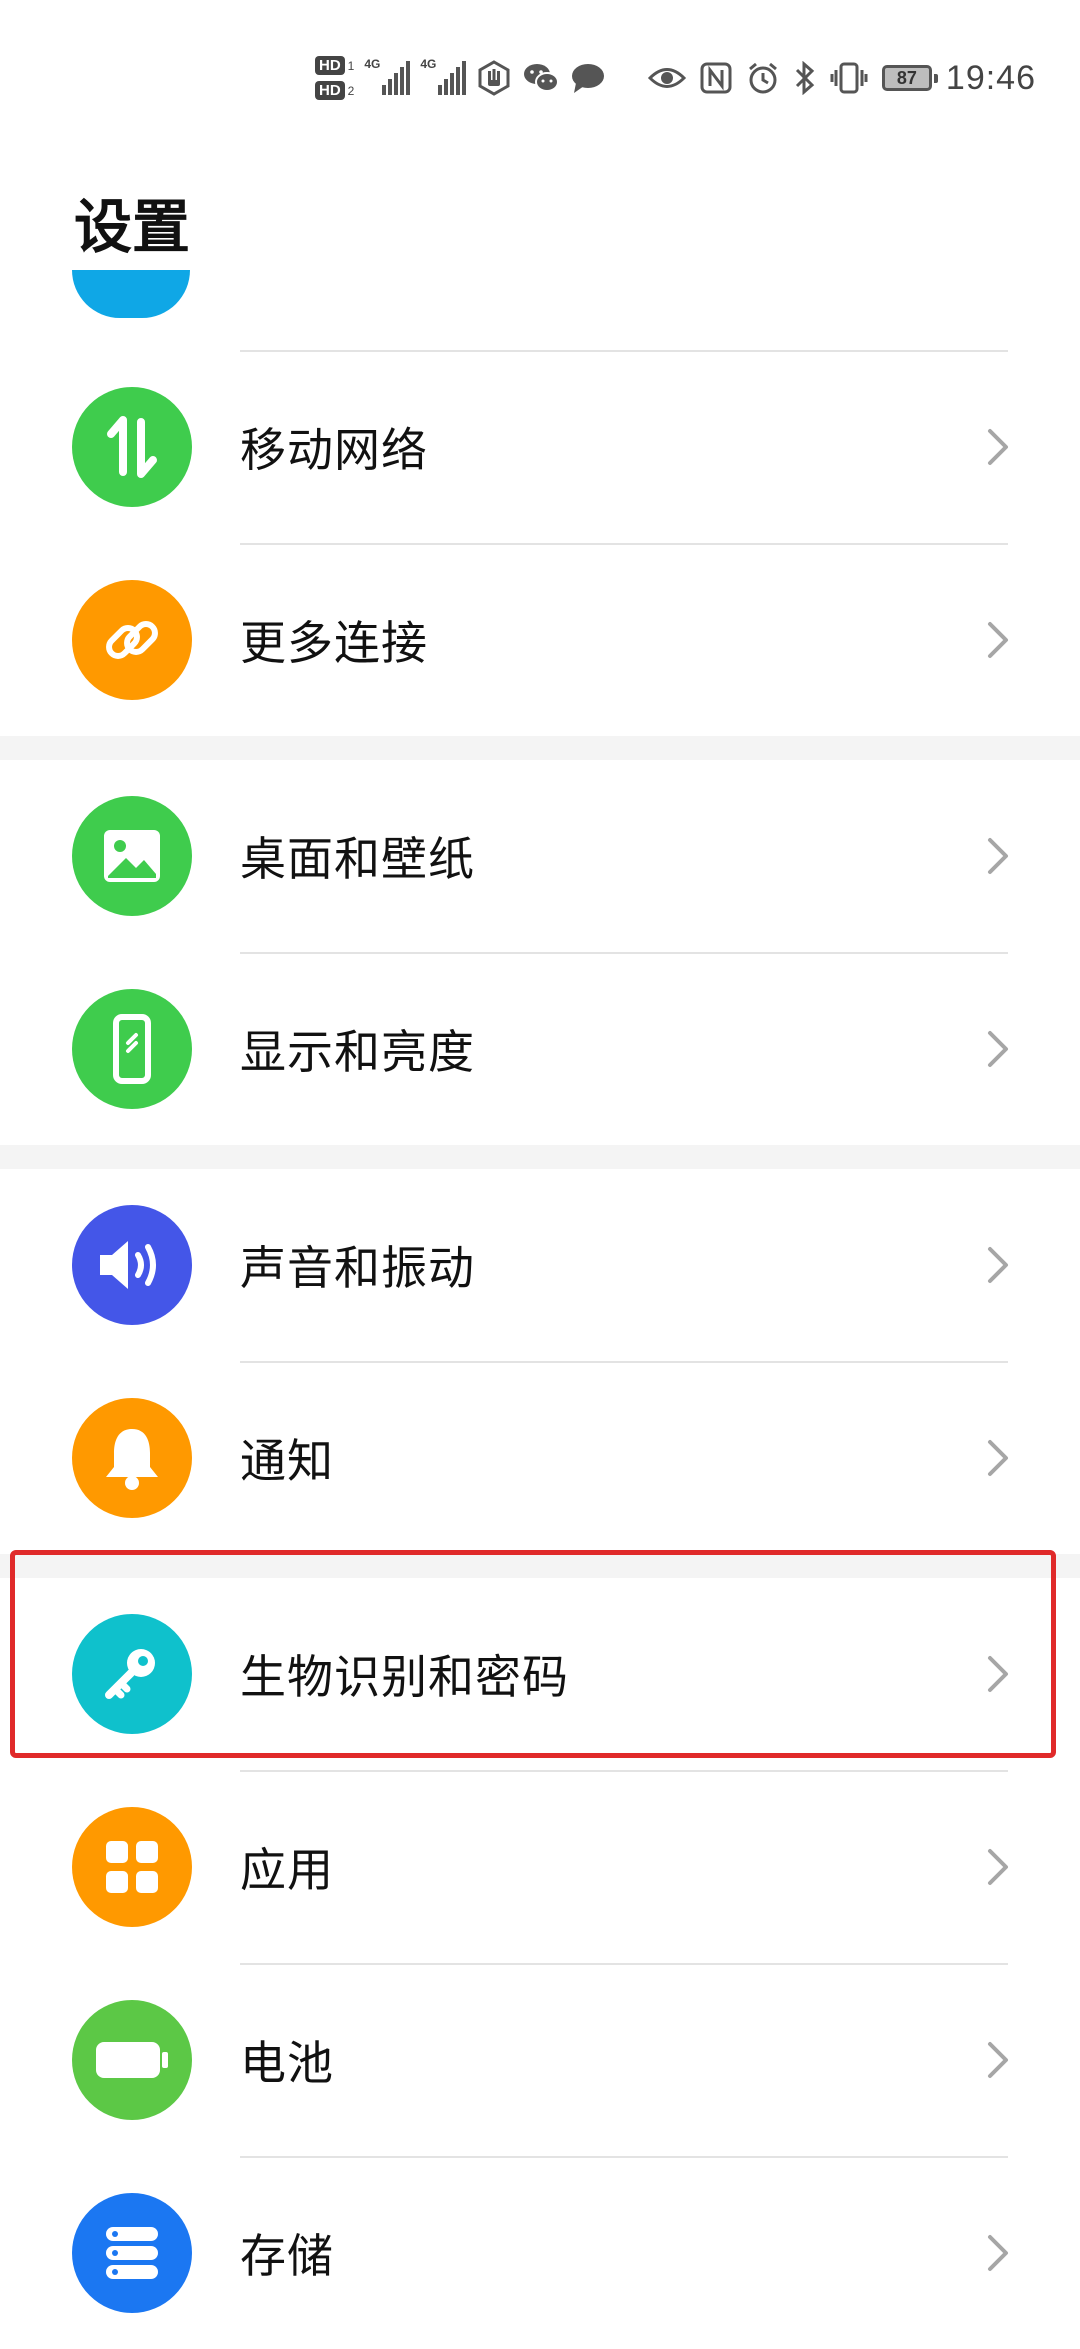  What do you see at coordinates (287, 1870) in the screenshot?
I see `settings-item-label: 应用` at bounding box center [287, 1870].